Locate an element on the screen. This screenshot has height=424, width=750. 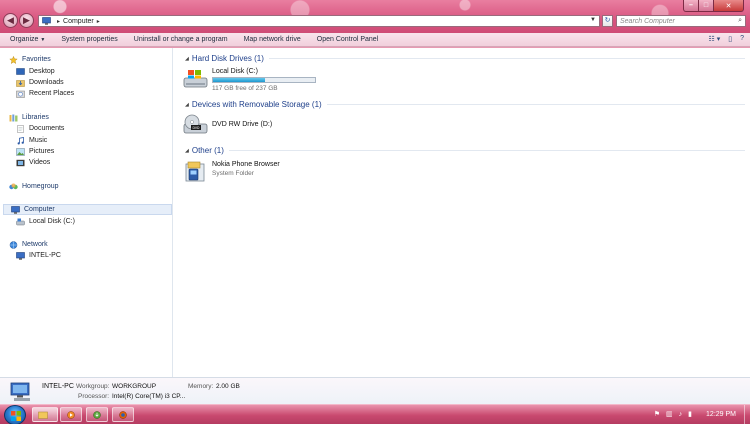
pictures-icon is located at coordinates (20, 151).